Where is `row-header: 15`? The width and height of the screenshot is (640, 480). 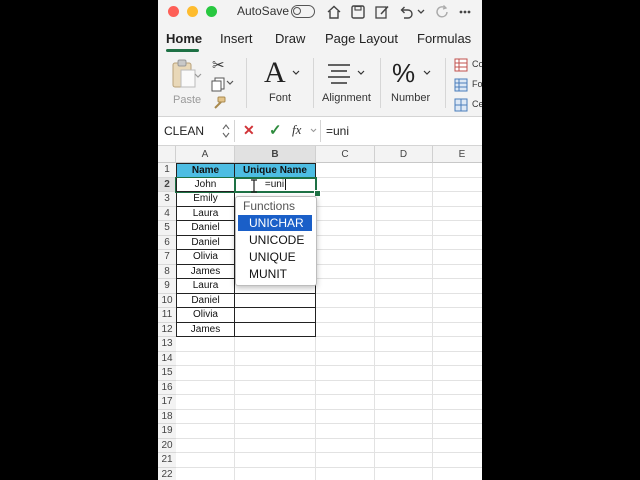 row-header: 15 is located at coordinates (167, 373).